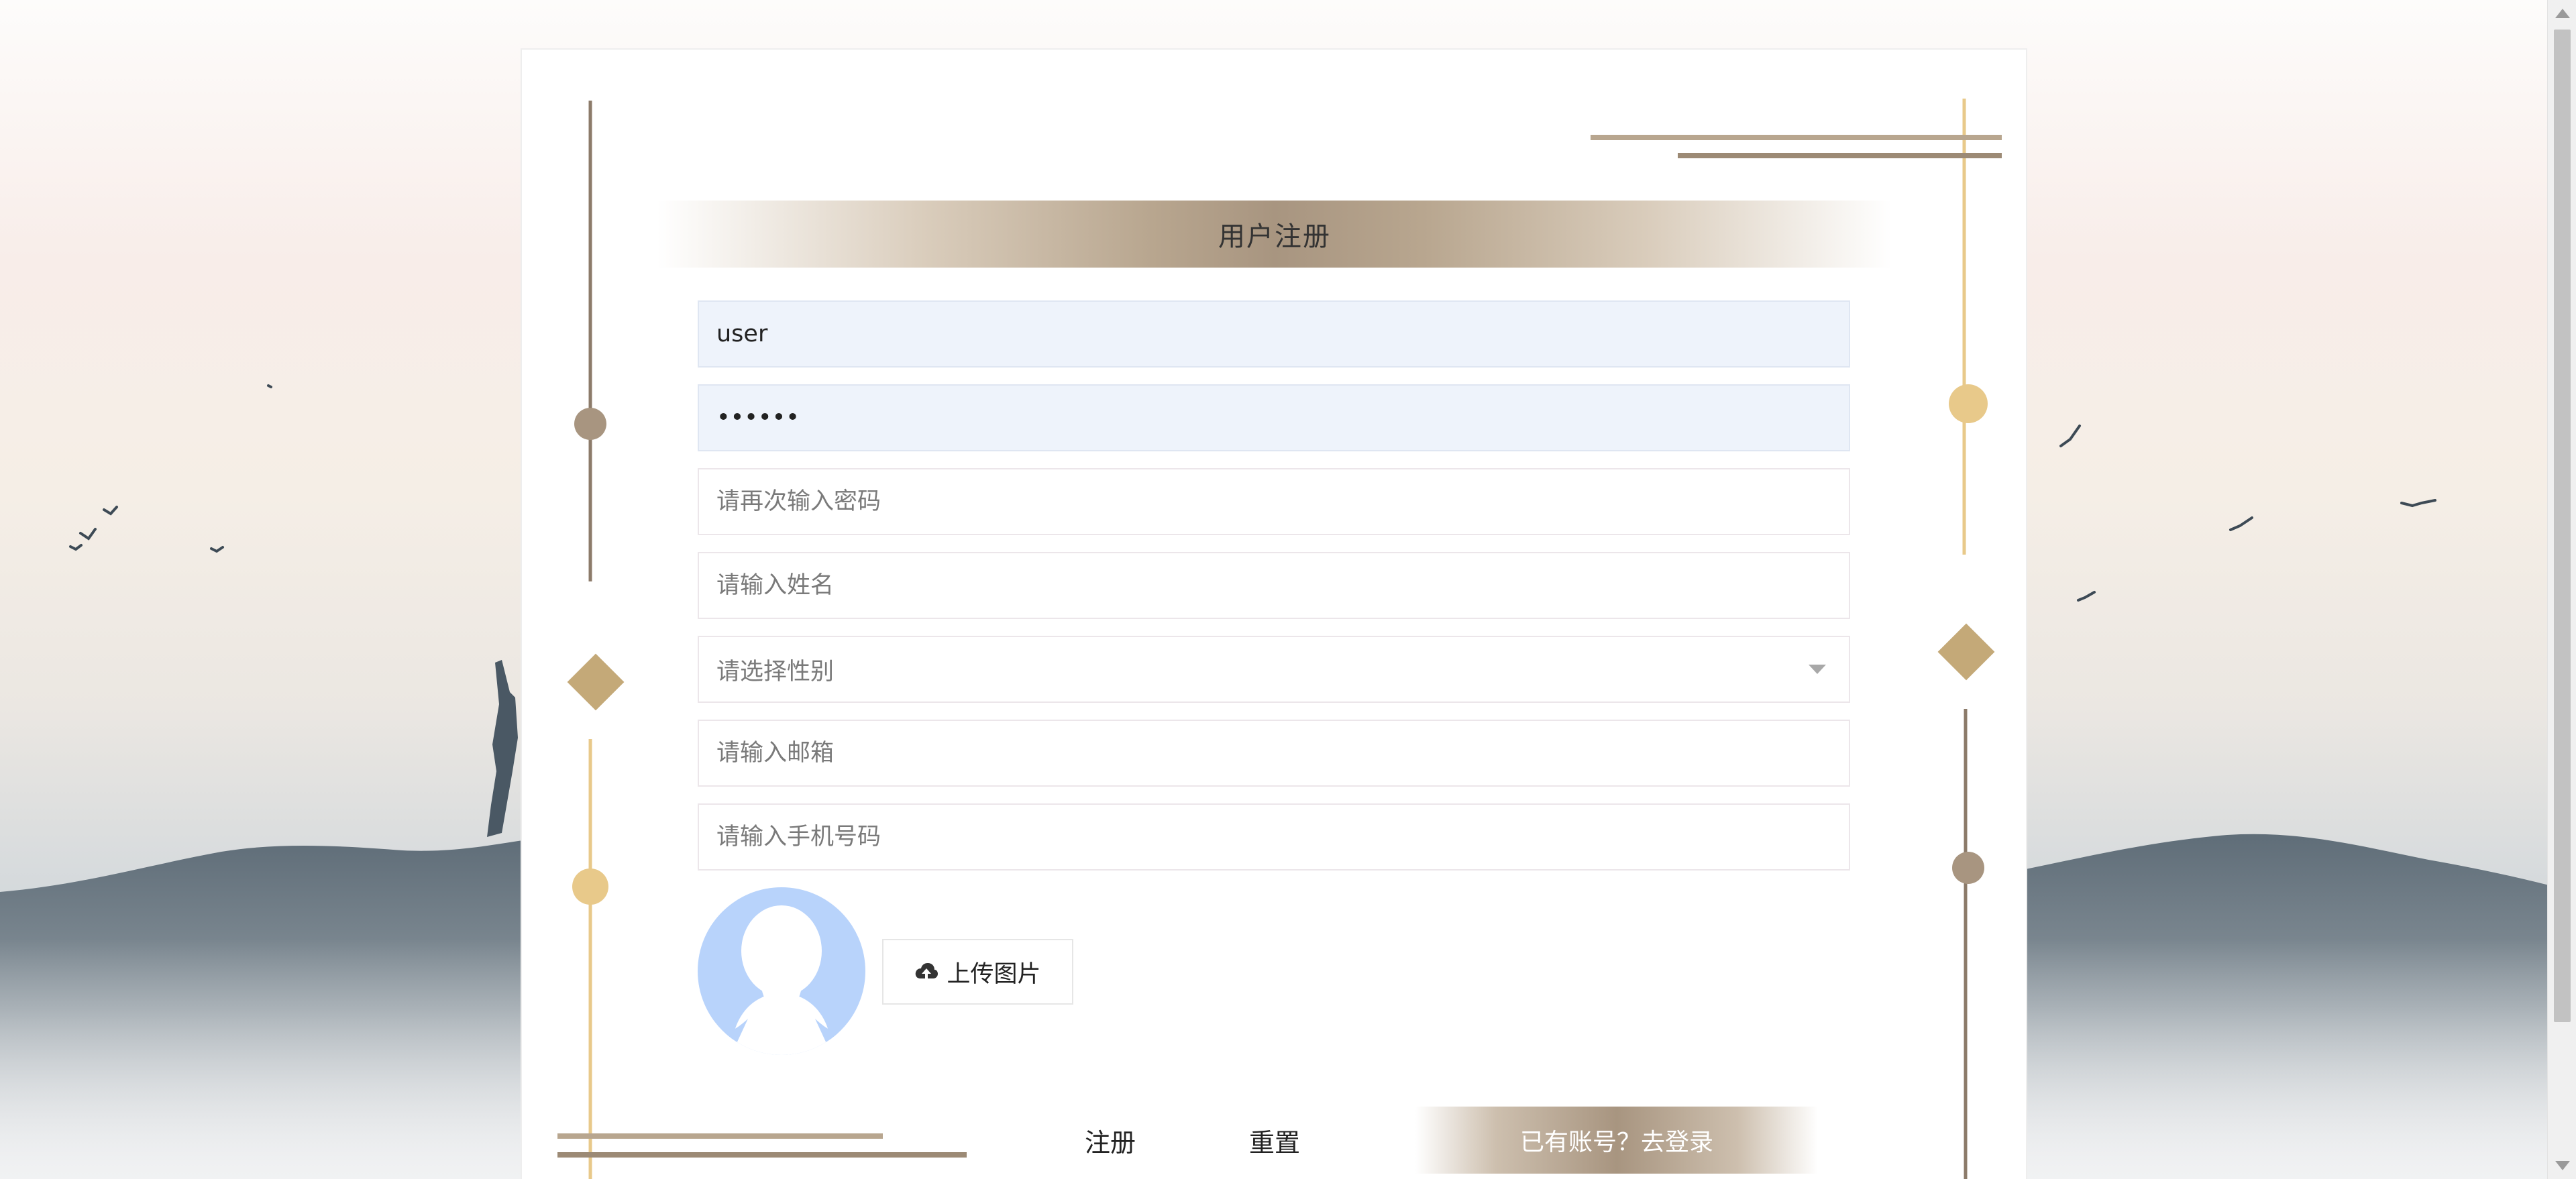 This screenshot has width=2576, height=1179. I want to click on upload-image-button: 上传图片, so click(977, 972).